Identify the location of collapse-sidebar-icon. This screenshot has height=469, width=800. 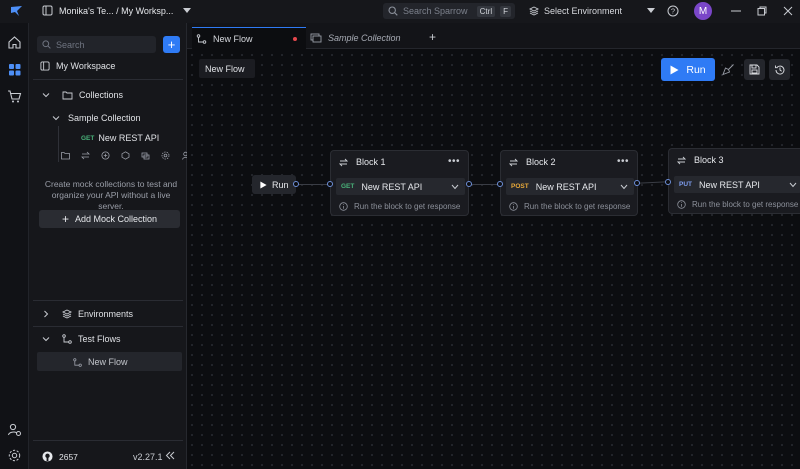
(170, 455).